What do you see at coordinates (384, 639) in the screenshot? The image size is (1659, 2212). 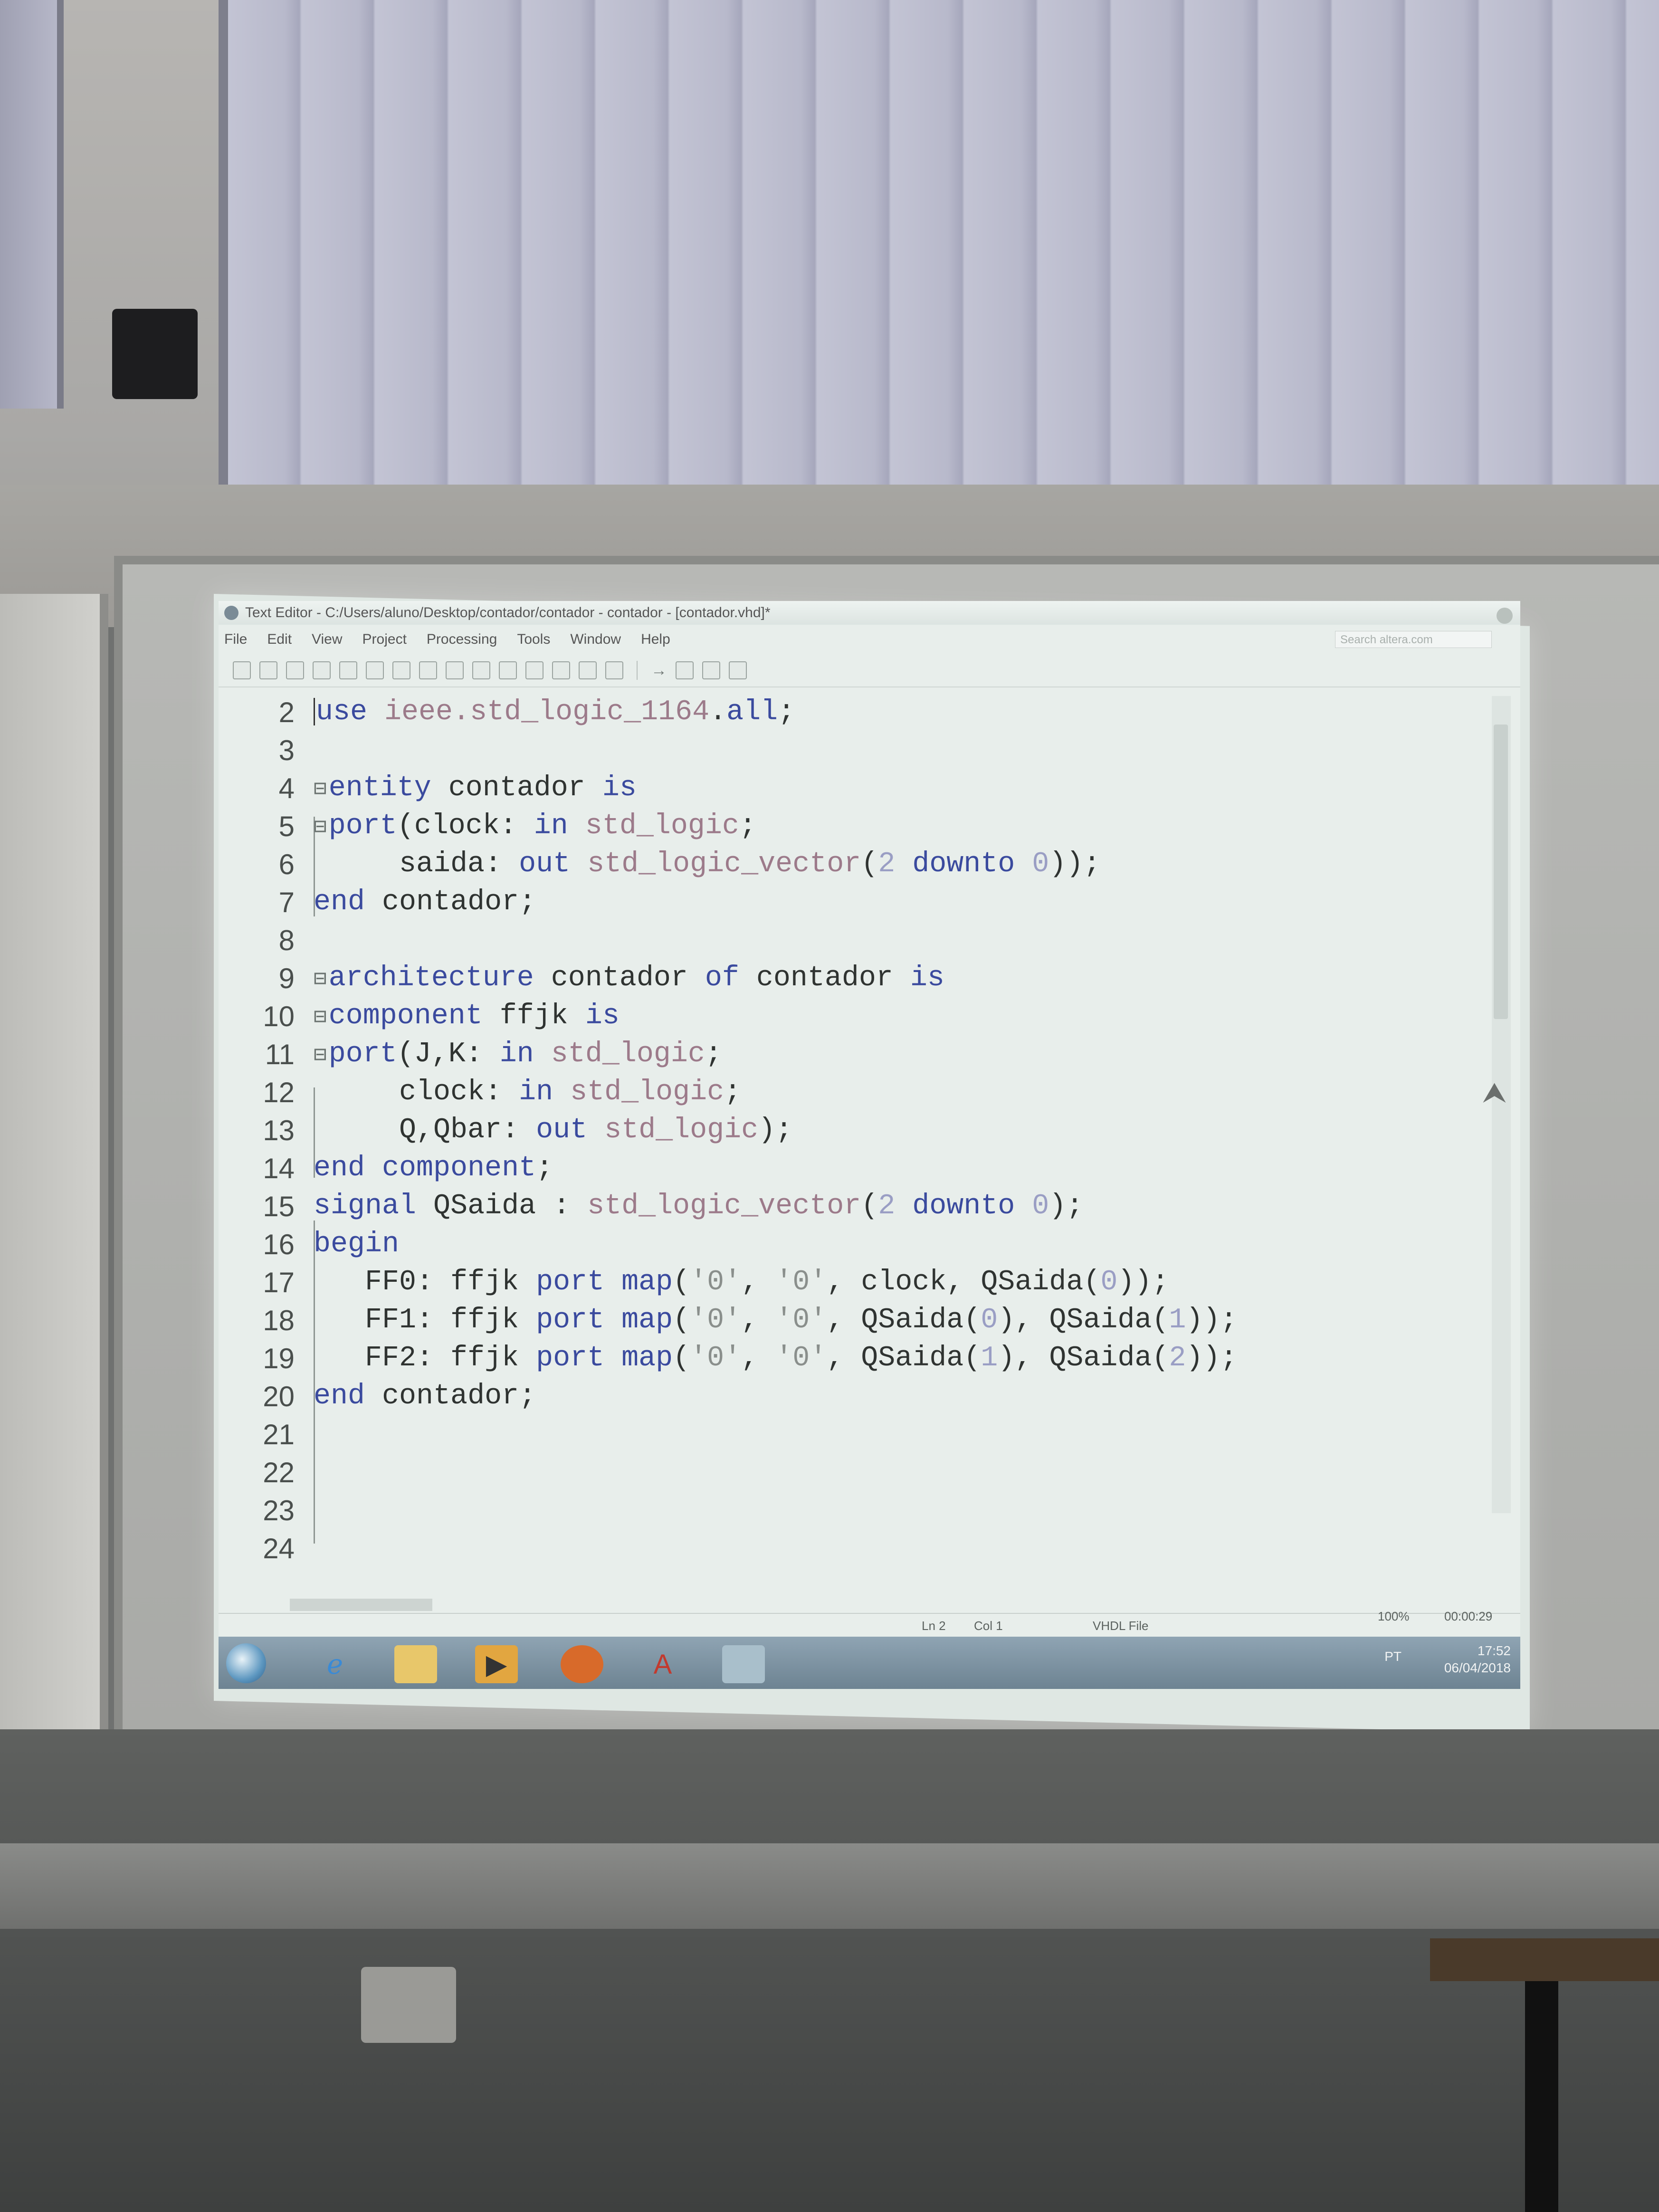 I see `menu-project: Project` at bounding box center [384, 639].